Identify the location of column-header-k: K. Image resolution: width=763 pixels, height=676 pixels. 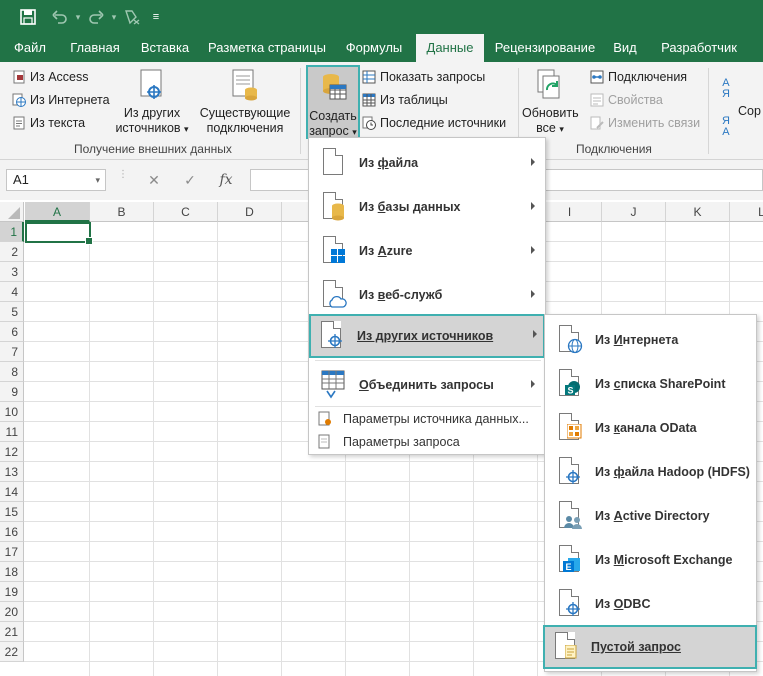
(698, 212).